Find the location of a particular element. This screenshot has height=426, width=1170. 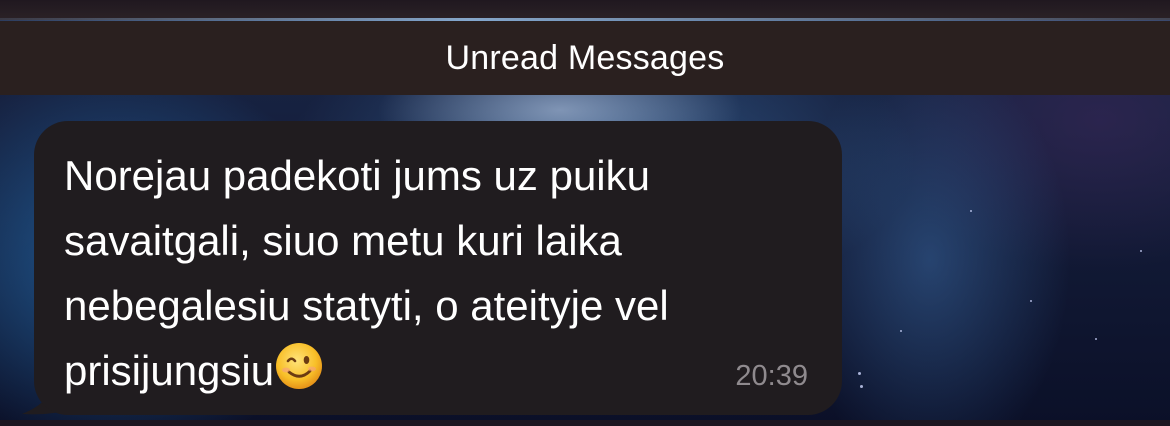

message-line: prisijungsiu is located at coordinates (169, 370).